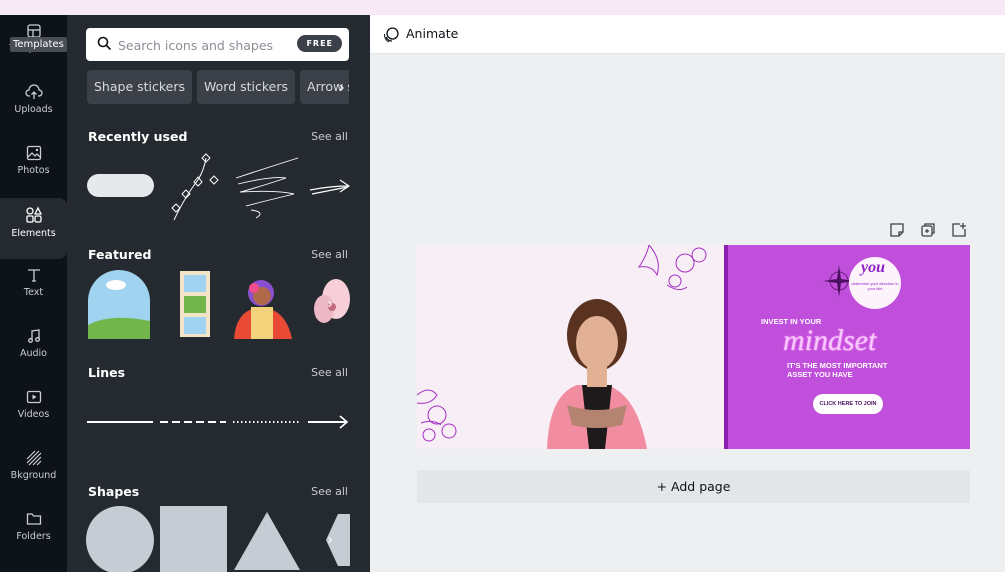  I want to click on arrow-doodle, so click(330, 187).